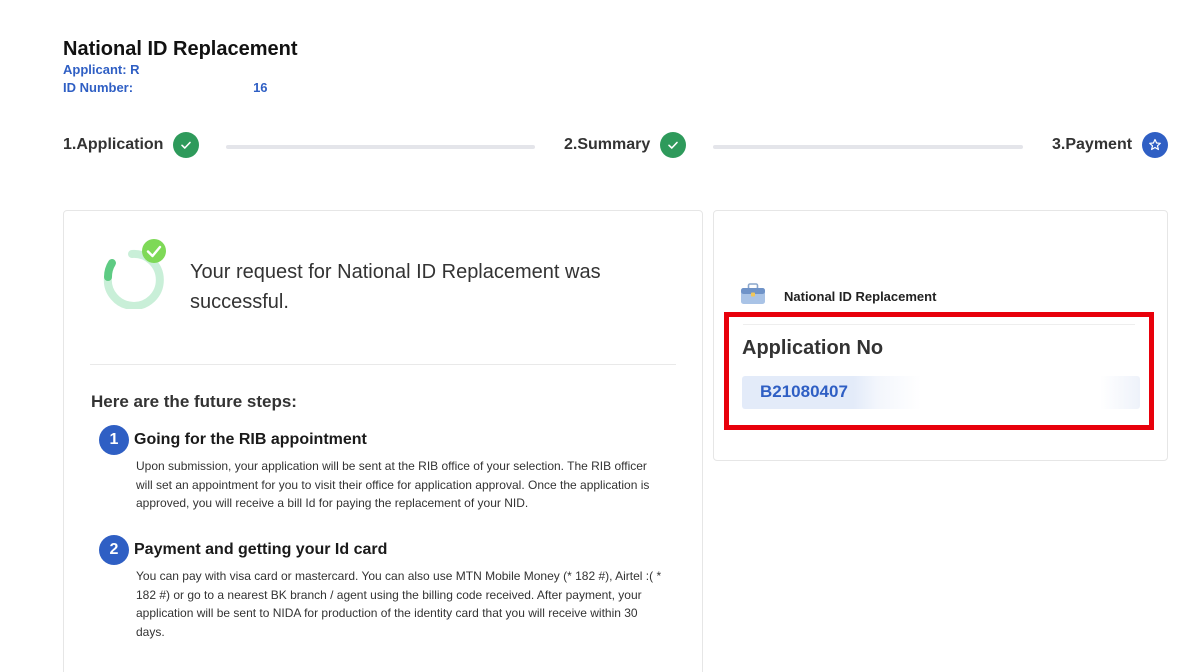  I want to click on step-number-badge: 1, so click(114, 440).